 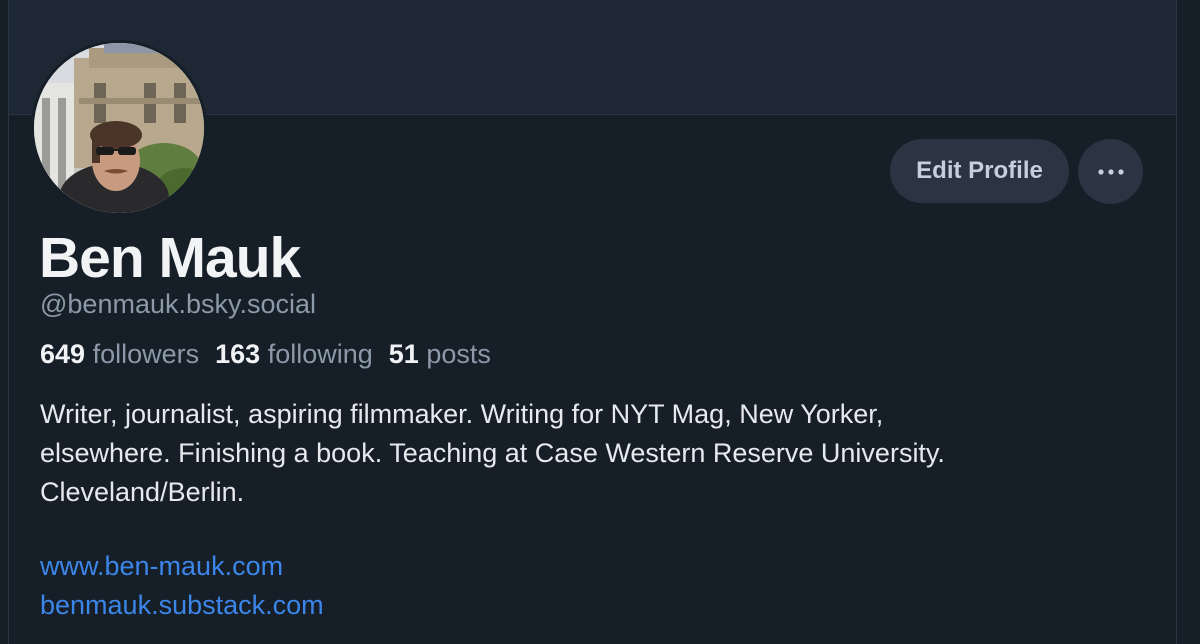 I want to click on ellipsis-icon, so click(x=1110, y=171).